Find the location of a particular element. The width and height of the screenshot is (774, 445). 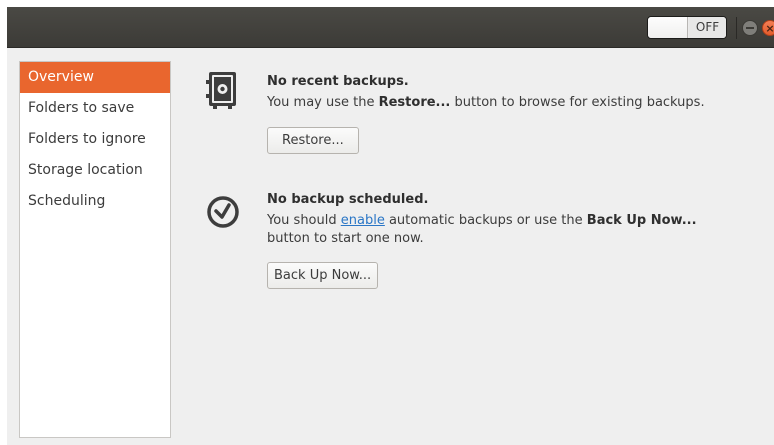

sidebar-item-folders-to-save: Folders to save is located at coordinates (95, 108).